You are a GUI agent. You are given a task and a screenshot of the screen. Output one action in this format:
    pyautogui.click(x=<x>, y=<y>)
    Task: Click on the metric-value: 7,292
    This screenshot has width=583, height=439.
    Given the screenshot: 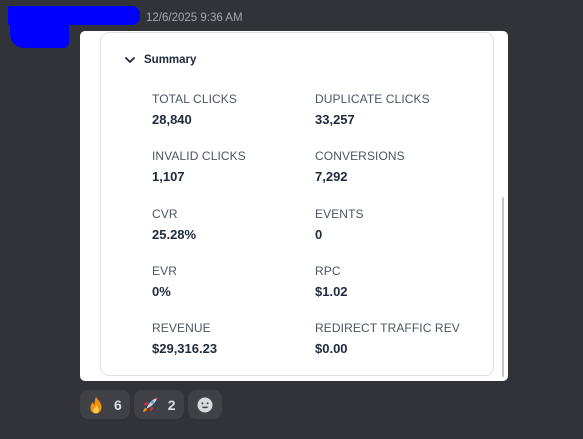 What is the action you would take?
    pyautogui.click(x=331, y=176)
    